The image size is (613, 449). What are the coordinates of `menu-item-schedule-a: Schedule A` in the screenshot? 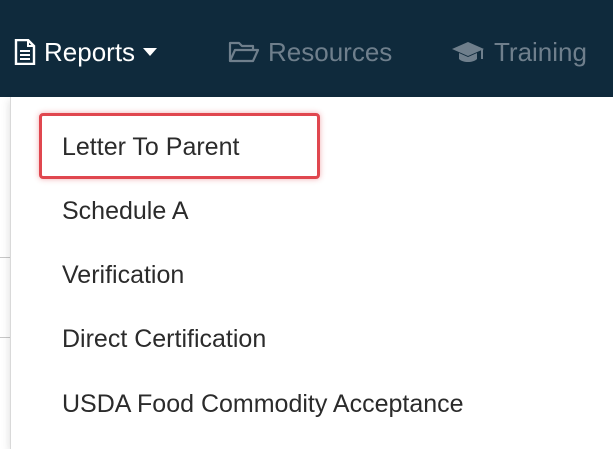 It's located at (125, 211).